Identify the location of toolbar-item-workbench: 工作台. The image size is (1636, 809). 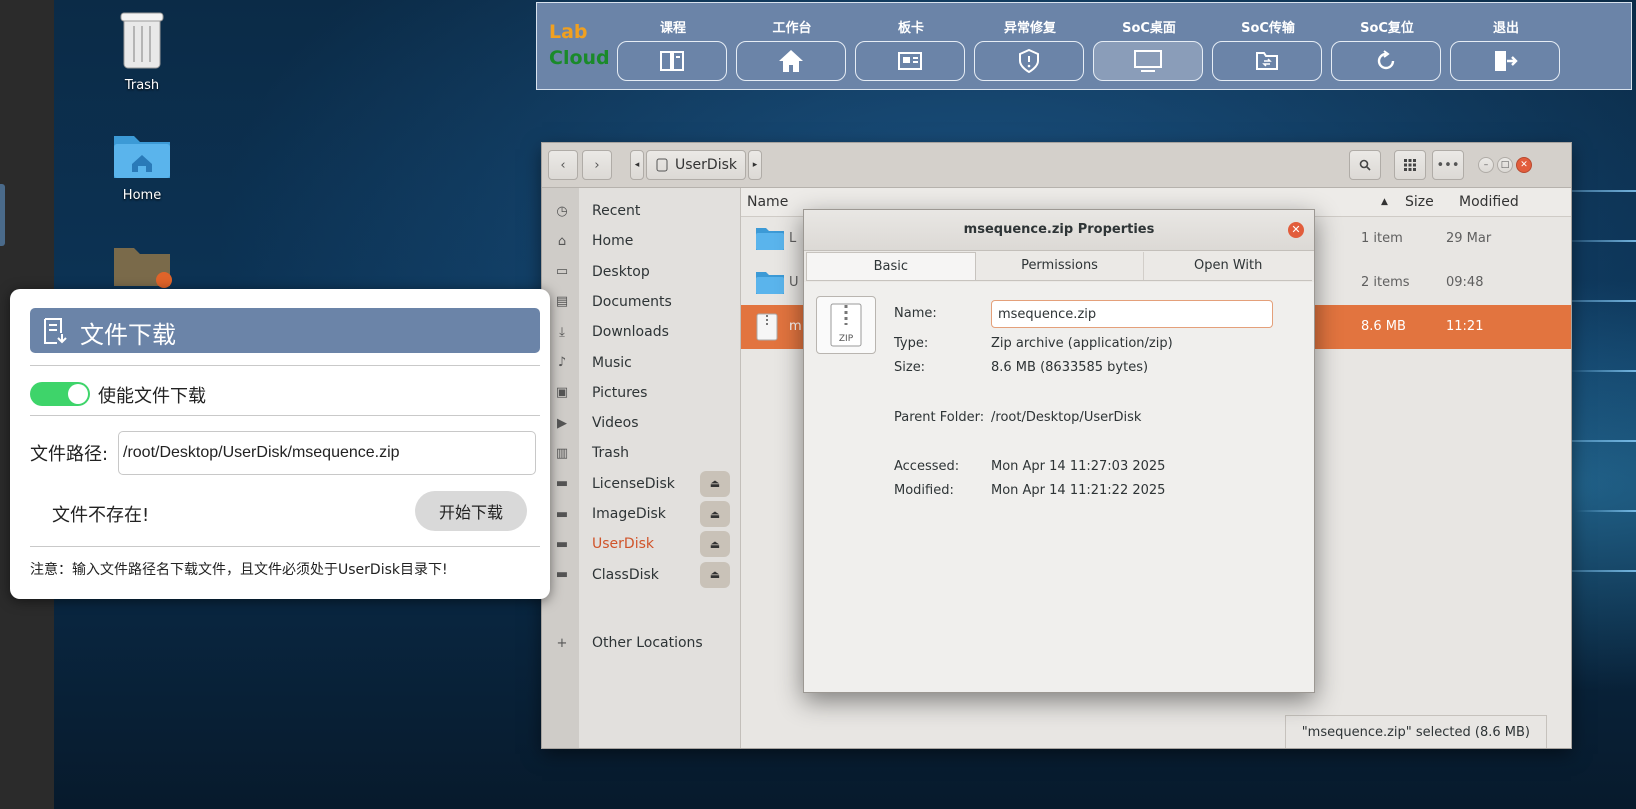
(792, 46).